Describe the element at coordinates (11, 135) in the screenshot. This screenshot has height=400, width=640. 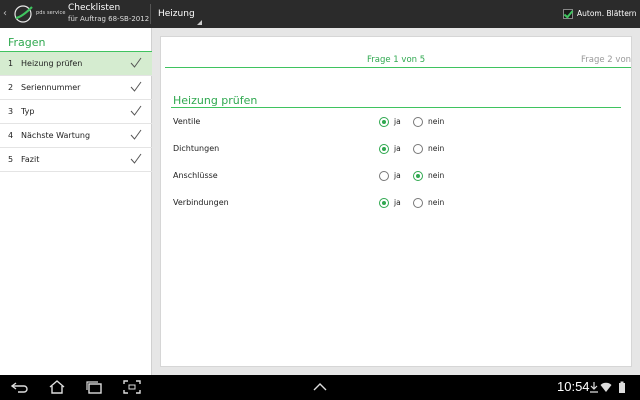
I see `sidebar-item-number: 4` at that location.